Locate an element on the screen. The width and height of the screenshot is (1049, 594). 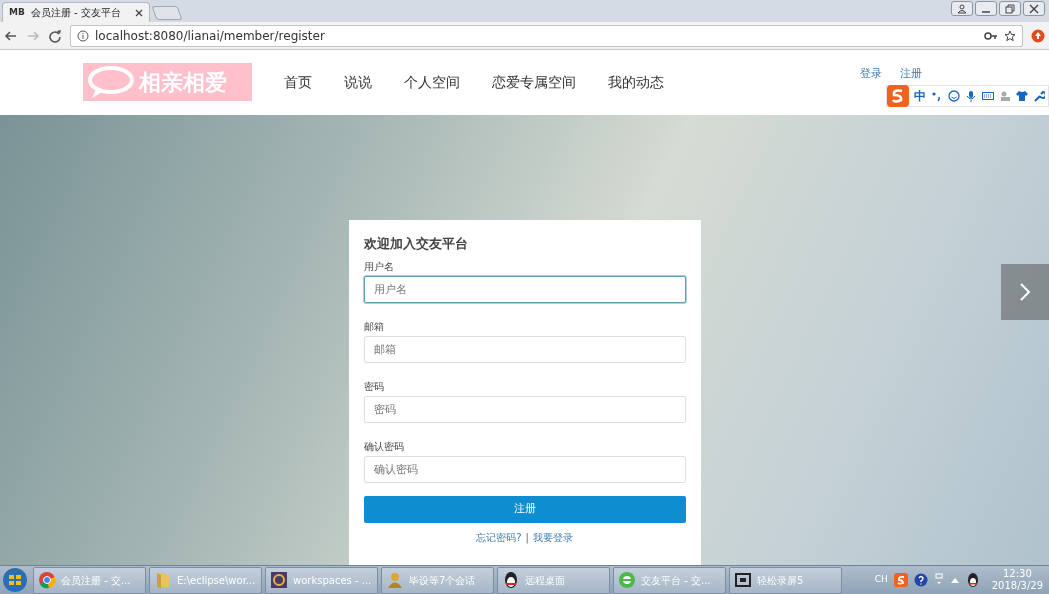
taskbar-label: 轻松录屏5 is located at coordinates (780, 580).